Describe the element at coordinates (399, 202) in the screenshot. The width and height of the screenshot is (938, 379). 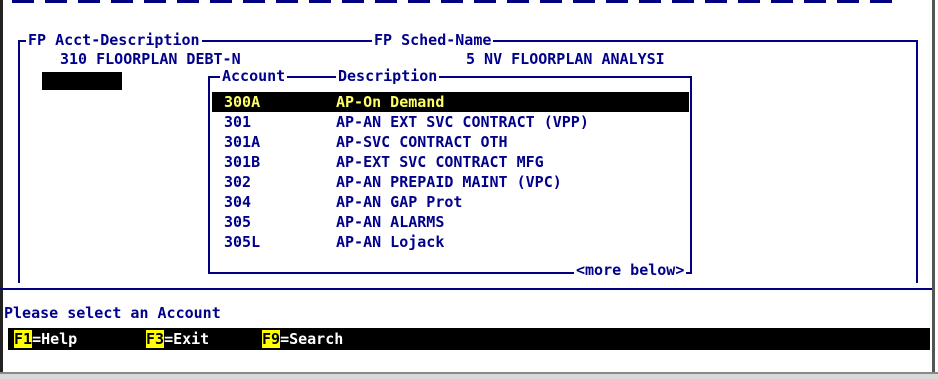
I see `account-description: AP-AN GAP Prot` at that location.